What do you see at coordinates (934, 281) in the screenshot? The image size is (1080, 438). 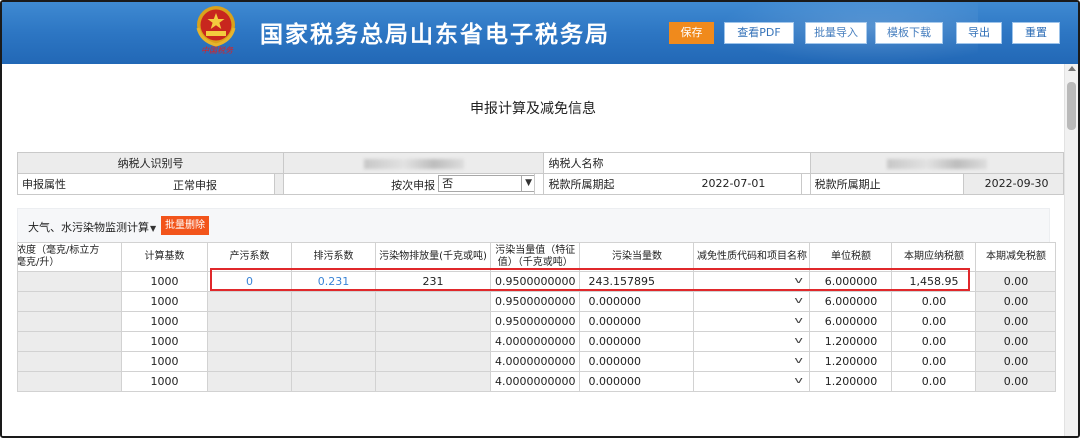 I see `tax-due-cell: 1,458.95` at bounding box center [934, 281].